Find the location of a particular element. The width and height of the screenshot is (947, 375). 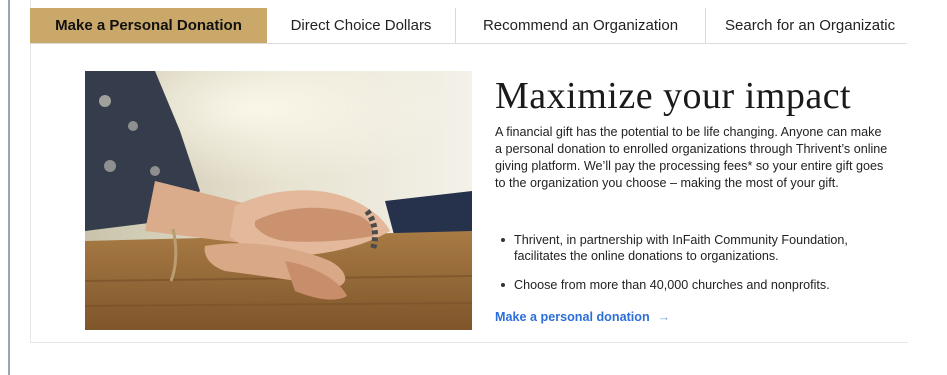

tab-label: Recommend an Organization is located at coordinates (580, 25).